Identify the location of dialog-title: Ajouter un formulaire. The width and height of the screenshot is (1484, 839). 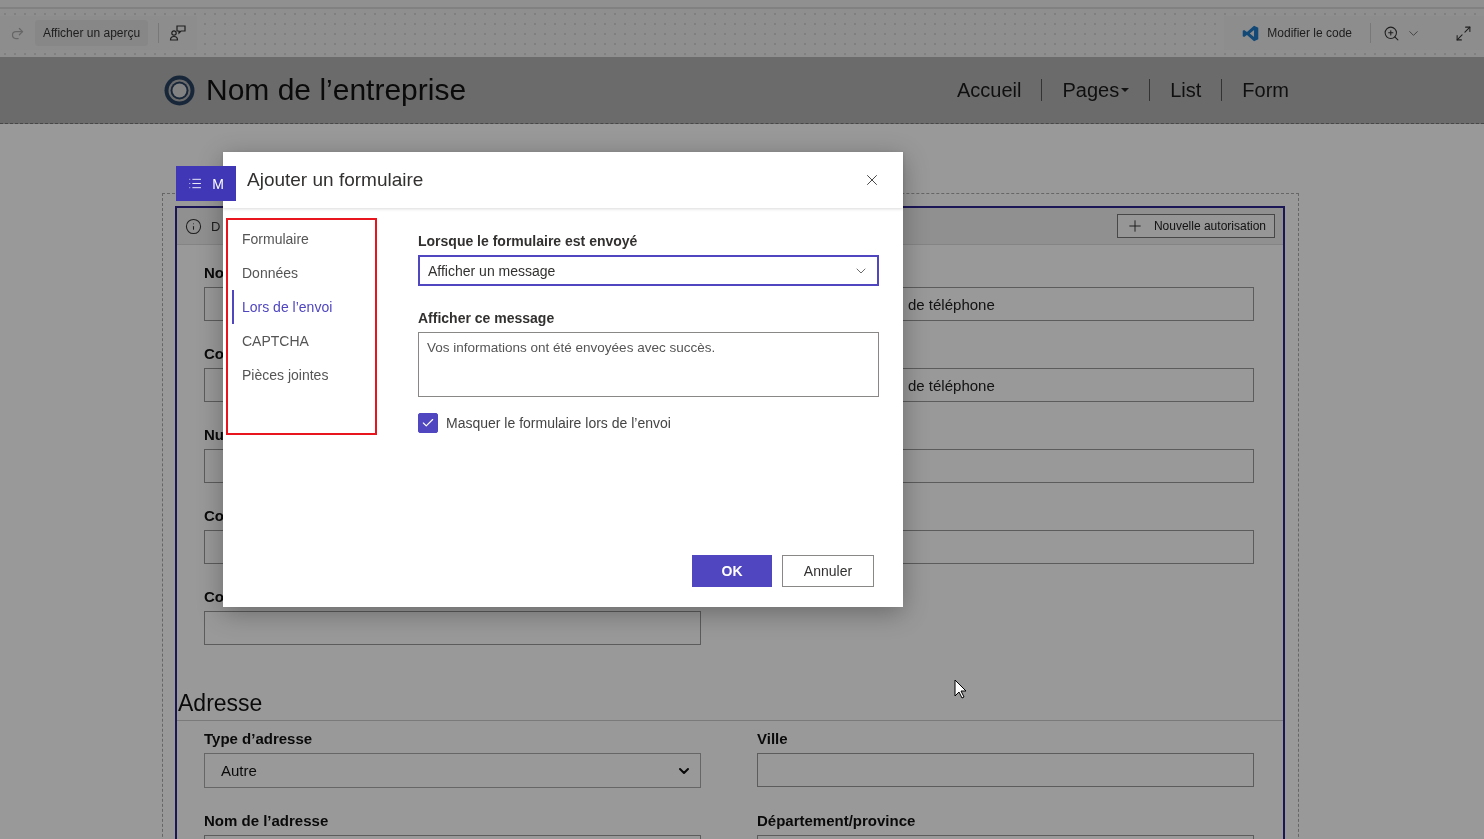
(335, 180).